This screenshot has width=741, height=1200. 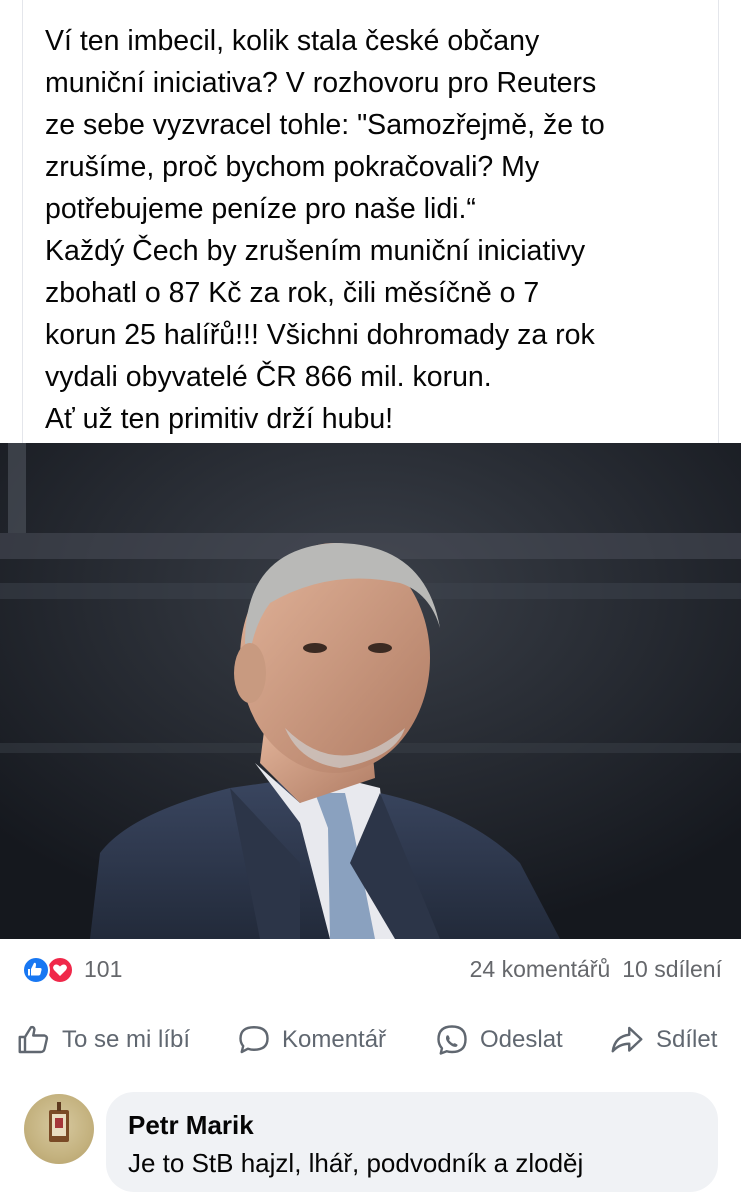 I want to click on comments-count: 24 komentářů, so click(x=540, y=969).